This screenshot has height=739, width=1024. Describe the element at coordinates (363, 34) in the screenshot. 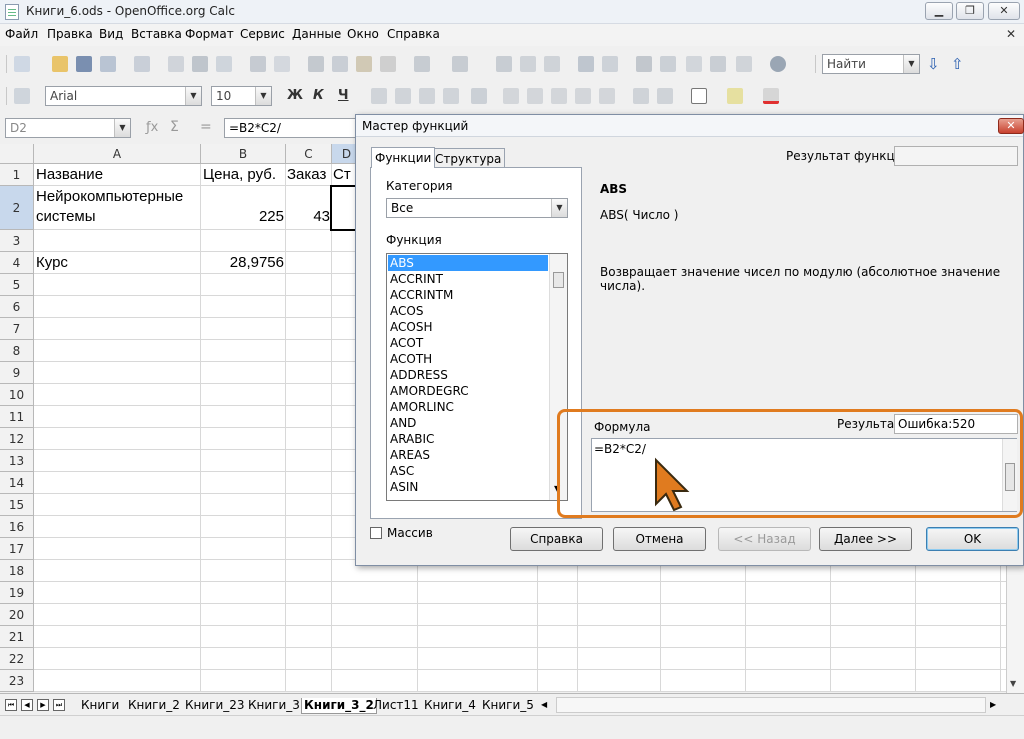

I see `menu-window: Окно` at that location.